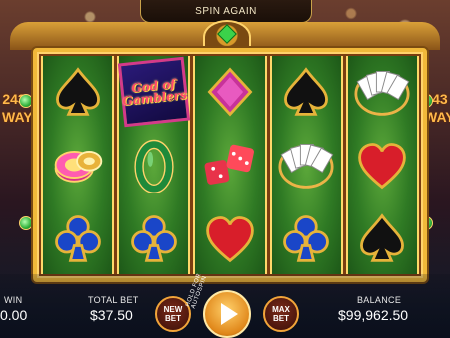  I want to click on dice-icon, so click(229, 164).